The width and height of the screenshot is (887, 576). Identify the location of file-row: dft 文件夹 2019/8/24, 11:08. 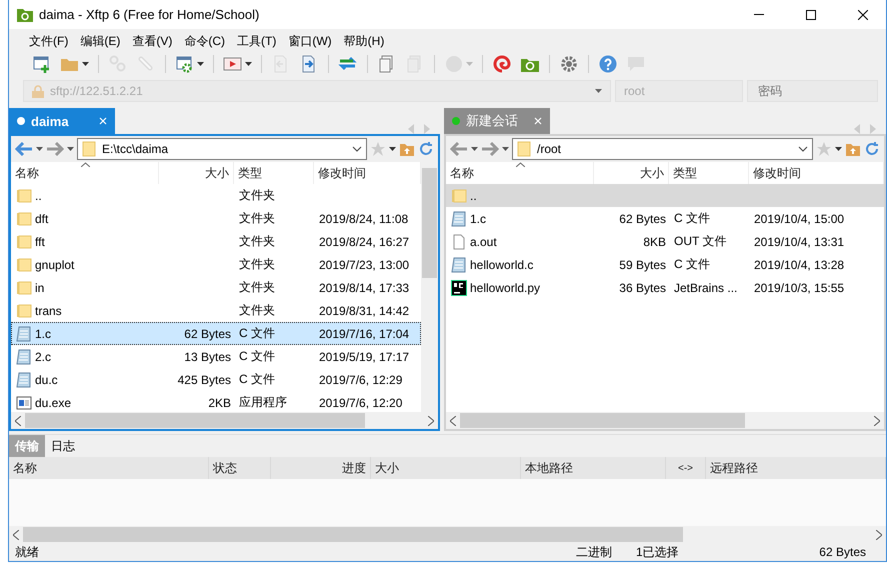
(216, 218).